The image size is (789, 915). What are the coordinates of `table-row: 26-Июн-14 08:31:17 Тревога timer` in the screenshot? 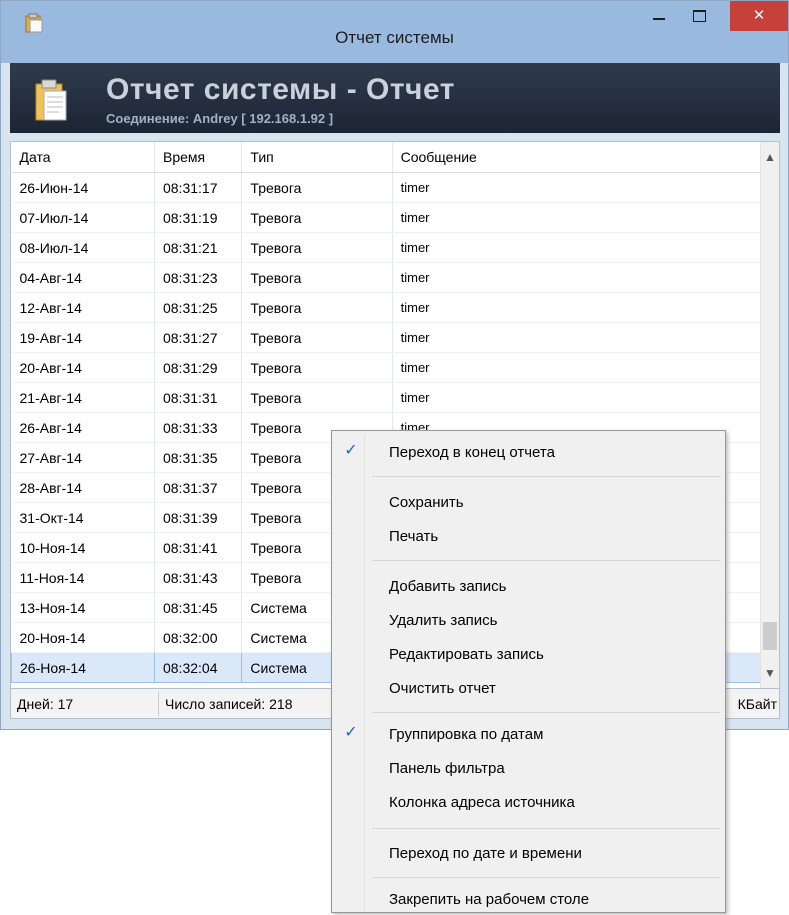 It's located at (387, 187).